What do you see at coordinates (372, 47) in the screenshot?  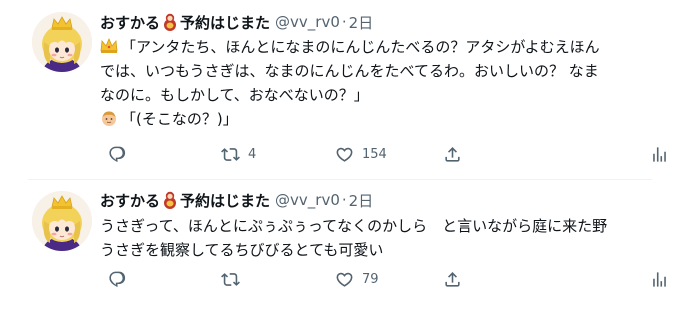 I see `tweet-text-line: 「アンタたち、ほんとになまのにんじんたべるの？アタシがよむえほん` at bounding box center [372, 47].